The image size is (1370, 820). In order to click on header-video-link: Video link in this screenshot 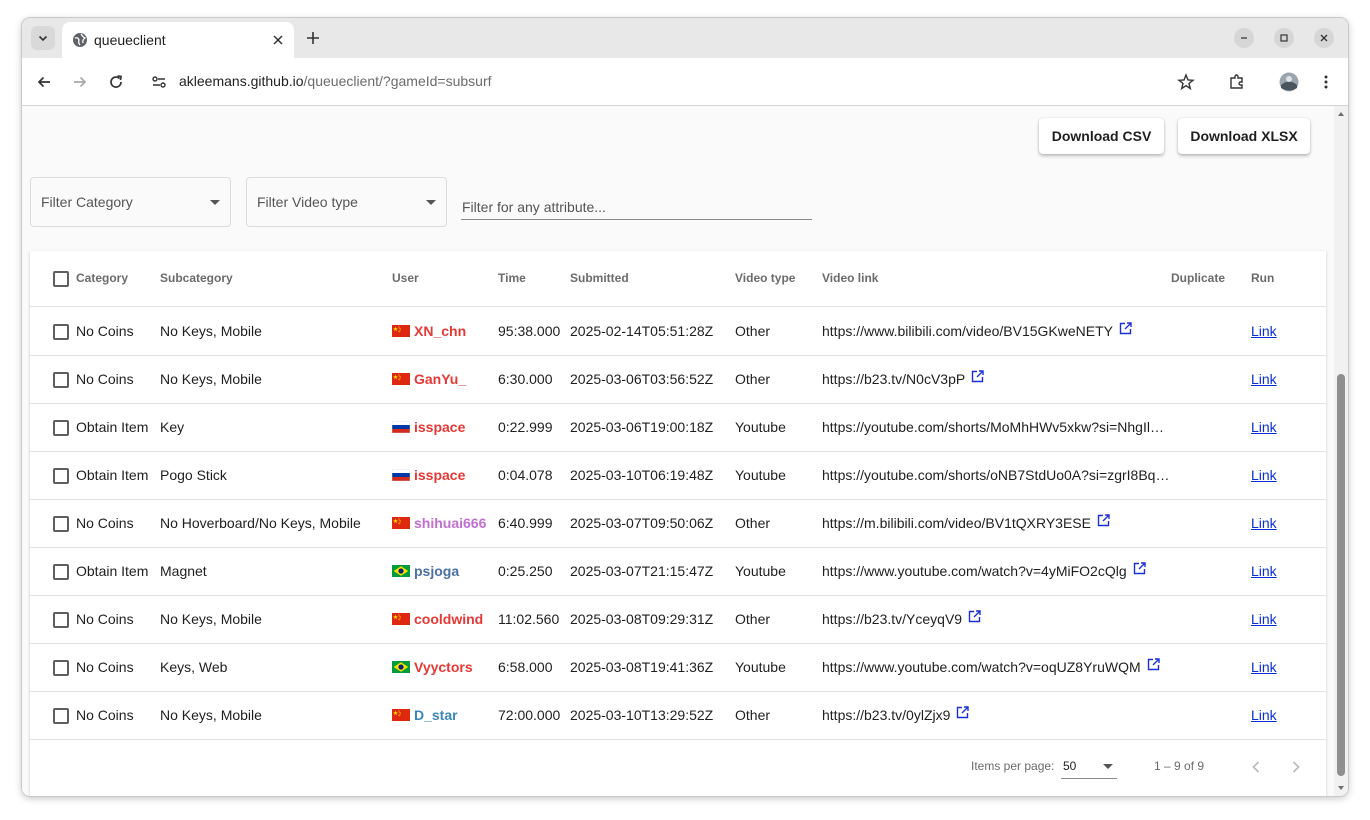, I will do `click(850, 278)`.